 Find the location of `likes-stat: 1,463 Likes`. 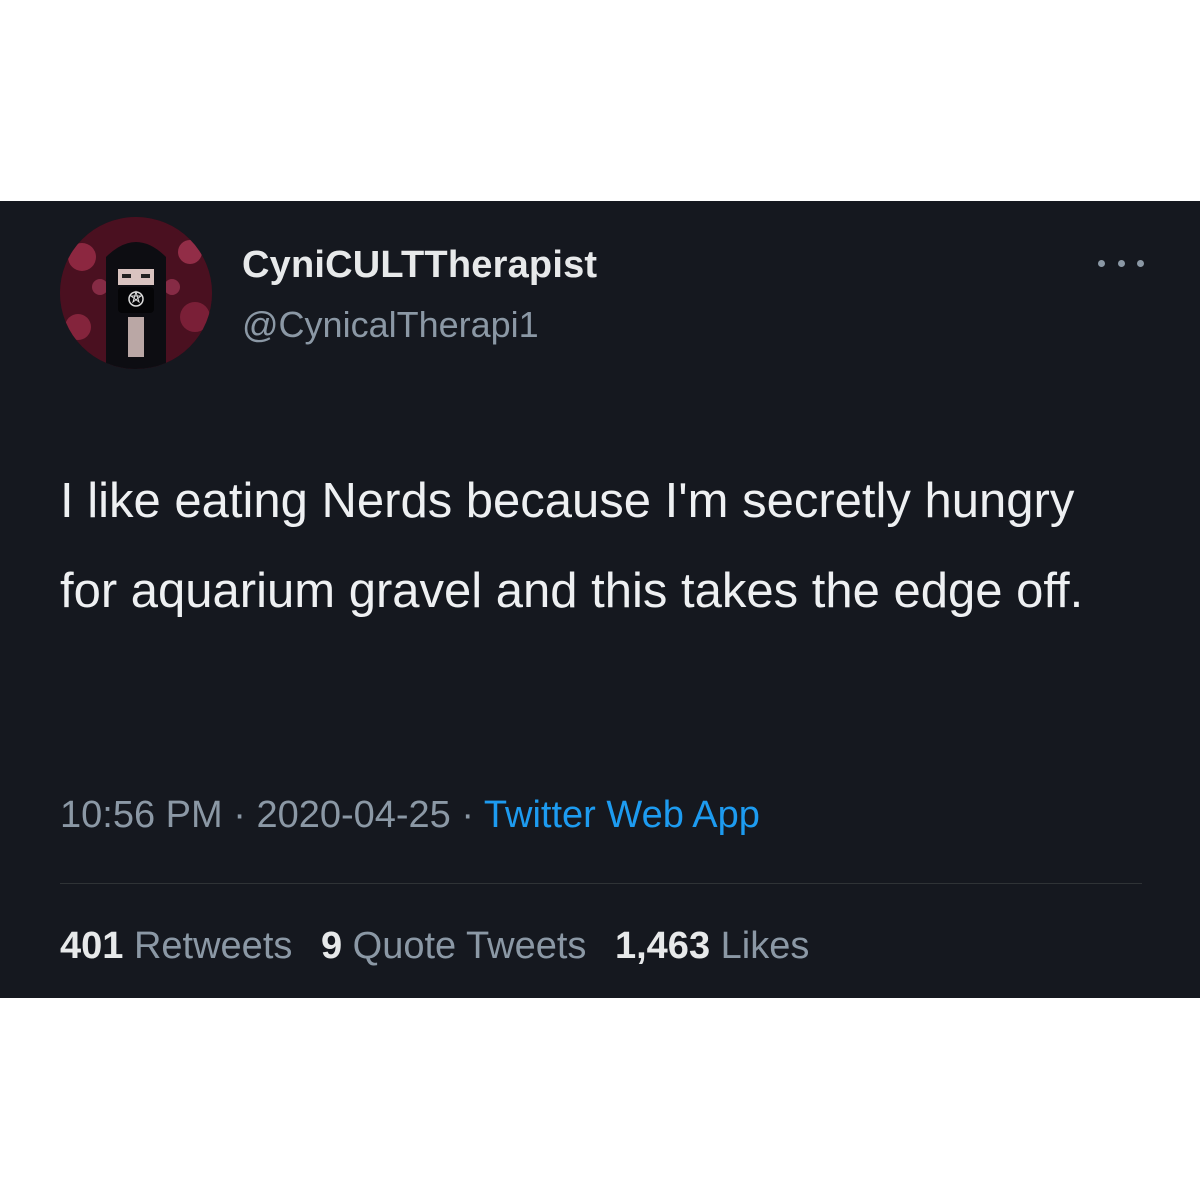

likes-stat: 1,463 Likes is located at coordinates (712, 946).